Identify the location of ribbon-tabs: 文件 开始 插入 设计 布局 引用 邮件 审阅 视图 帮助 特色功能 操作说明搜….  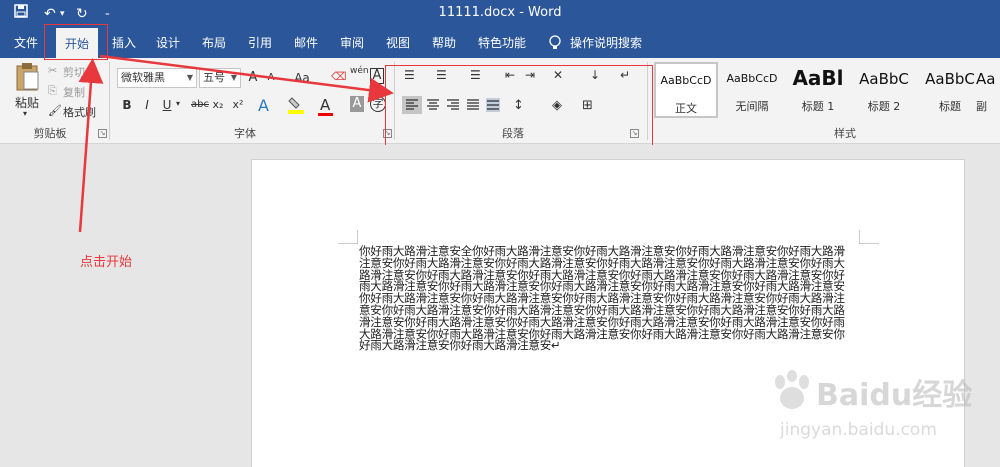
(500, 43).